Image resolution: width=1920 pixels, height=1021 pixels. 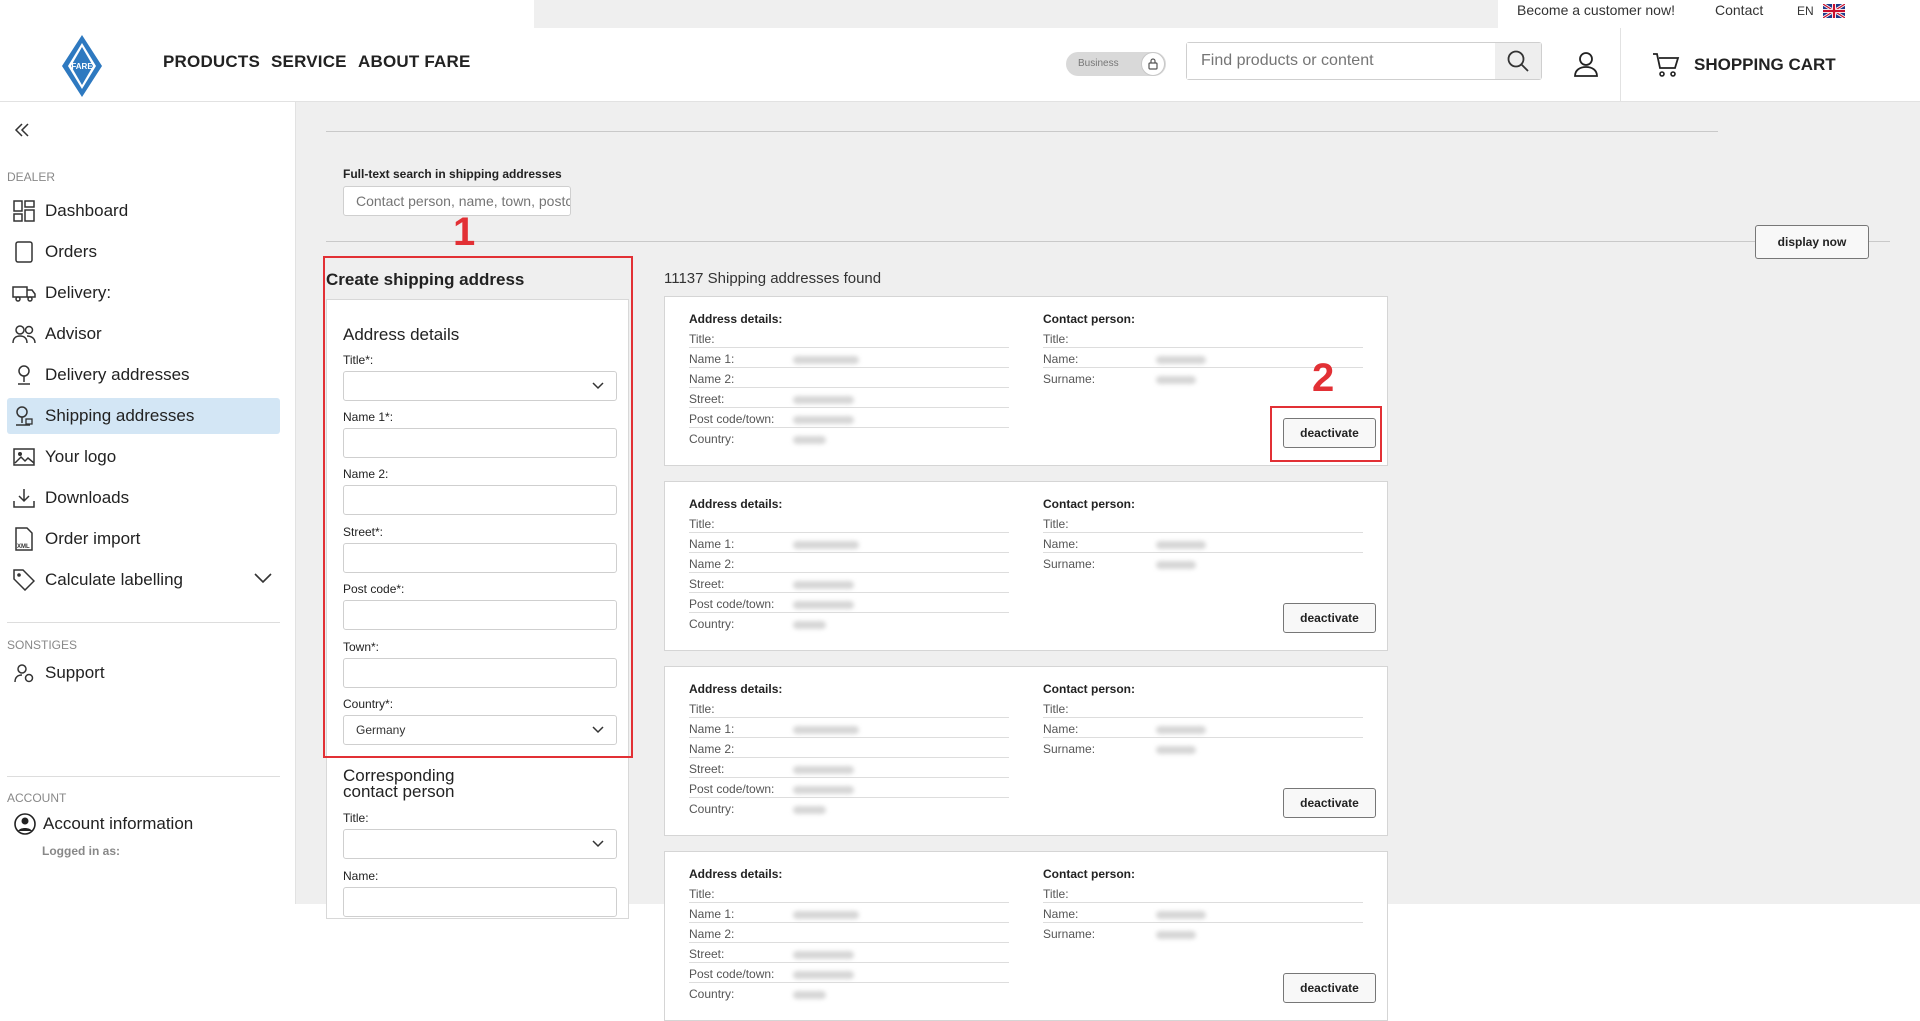 What do you see at coordinates (143, 416) in the screenshot?
I see `sidebar-item-shipping-addresses: Shipping addresses` at bounding box center [143, 416].